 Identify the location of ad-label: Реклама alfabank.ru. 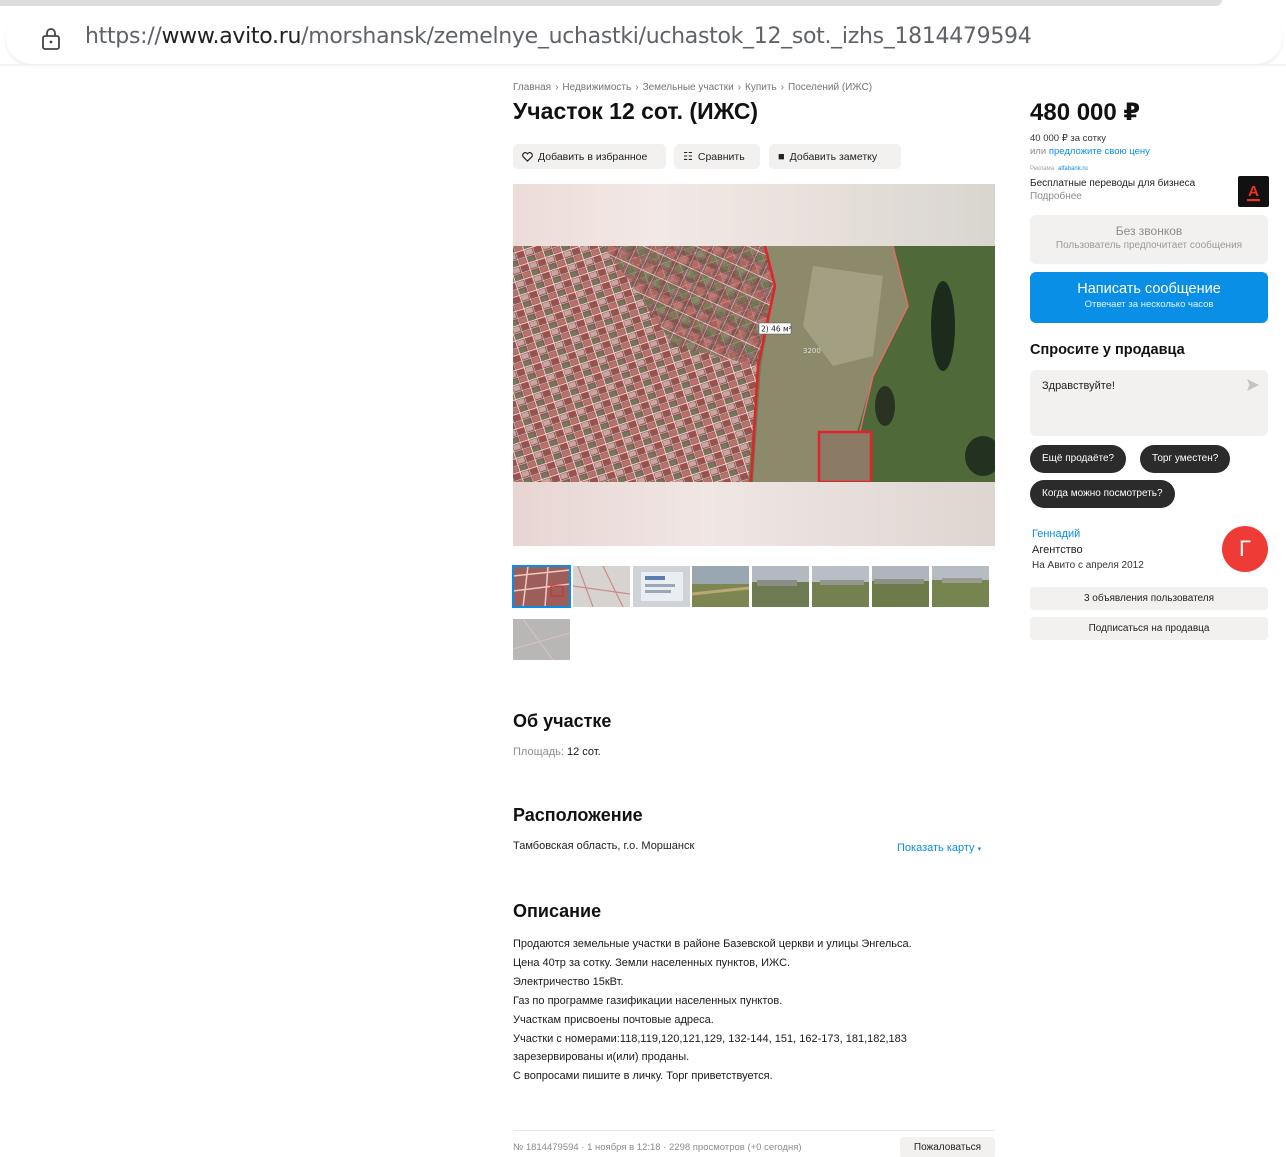
(1059, 169).